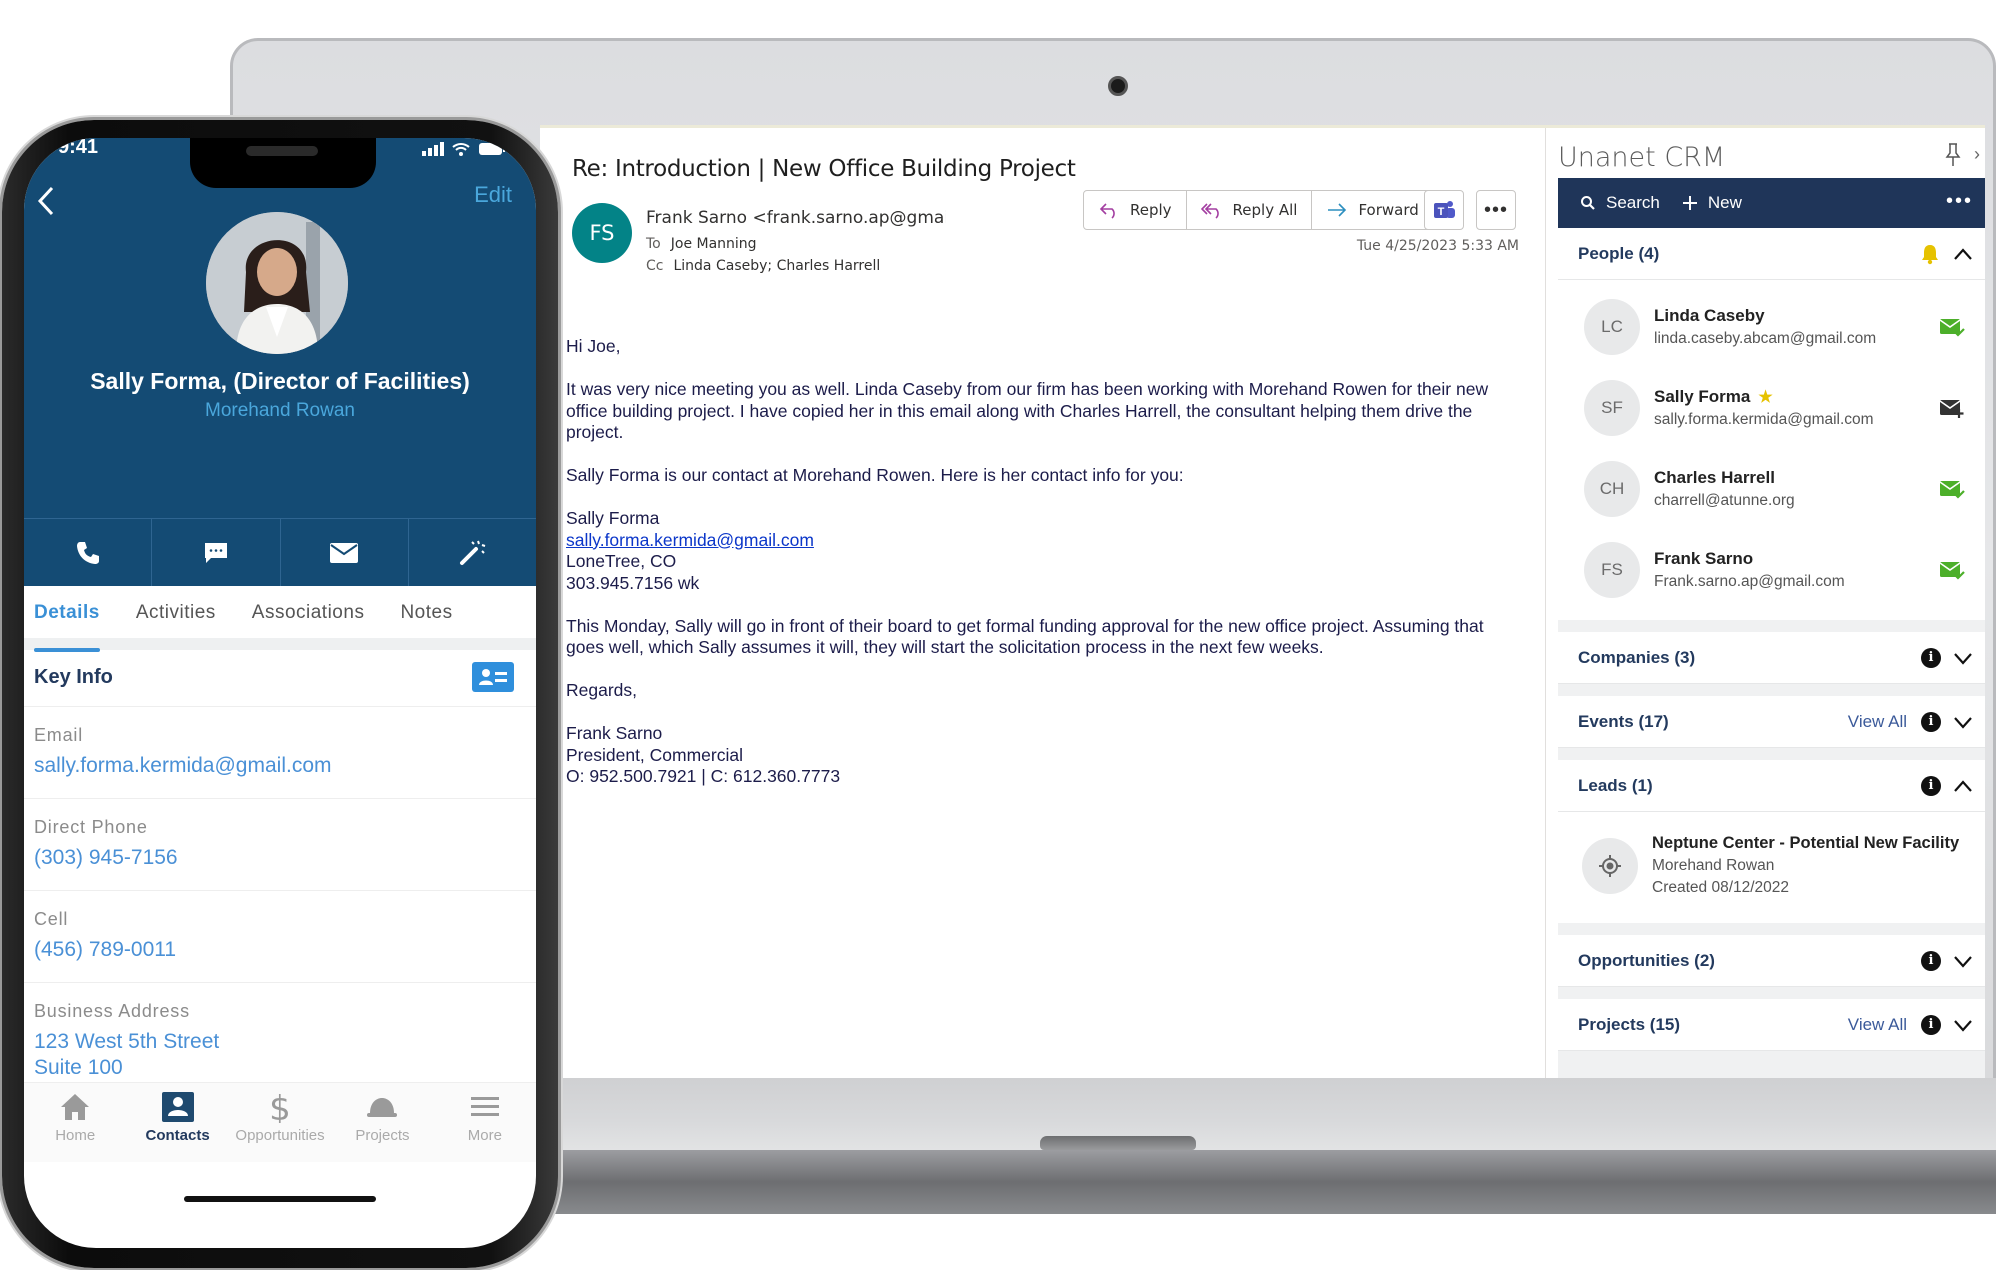  Describe the element at coordinates (1771, 722) in the screenshot. I see `events-section-header: Events (17) View All i` at that location.